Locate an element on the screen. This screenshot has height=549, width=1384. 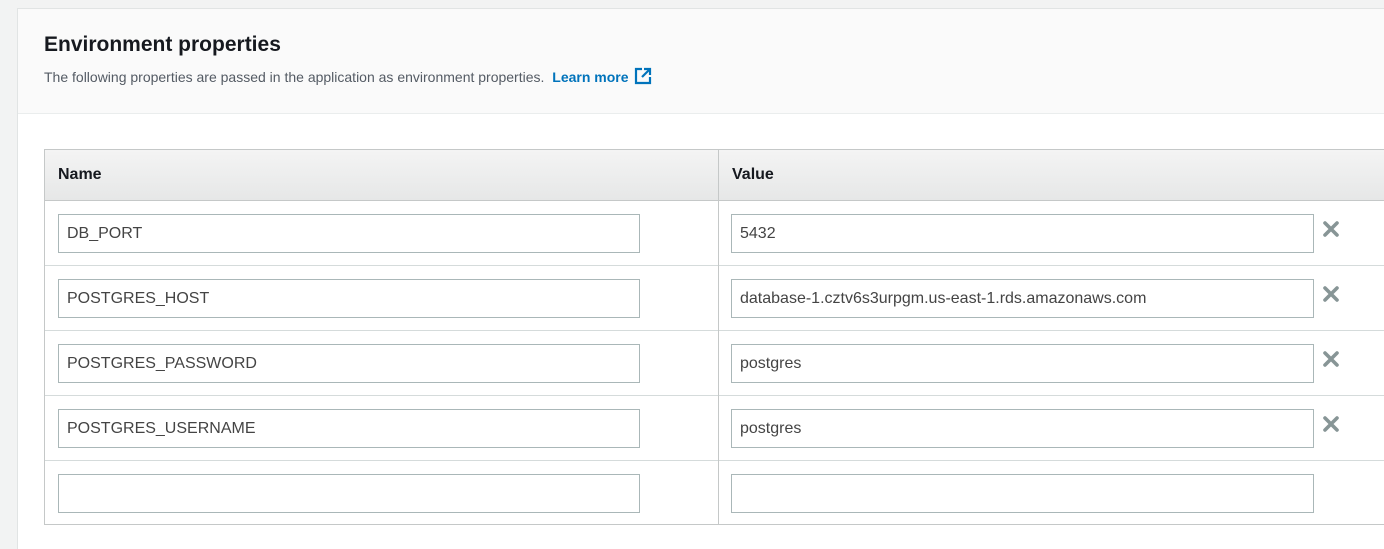
learn-more-link: Learn more is located at coordinates (602, 77).